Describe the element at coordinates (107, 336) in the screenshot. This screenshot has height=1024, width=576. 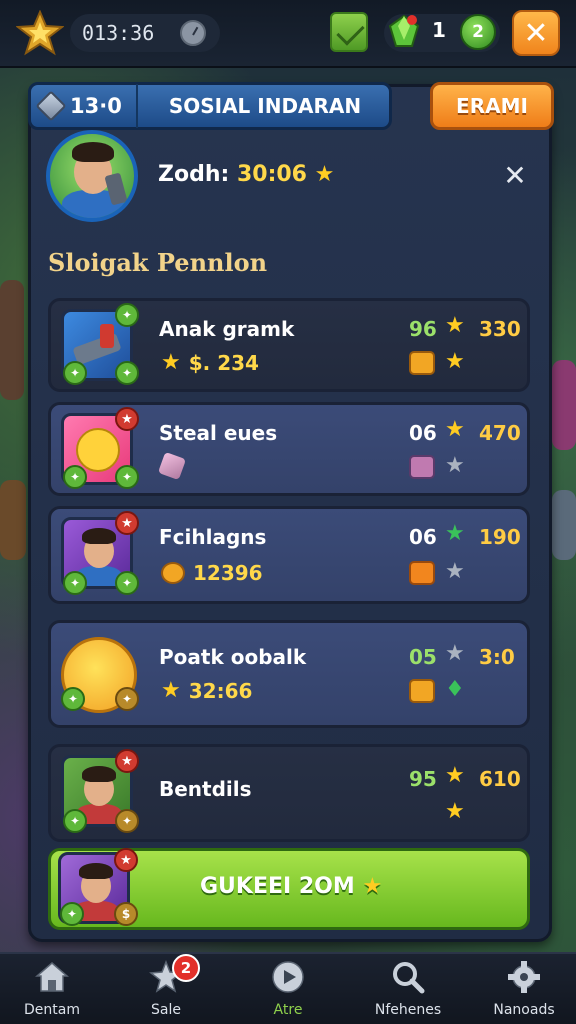
I see `hammer-accent` at that location.